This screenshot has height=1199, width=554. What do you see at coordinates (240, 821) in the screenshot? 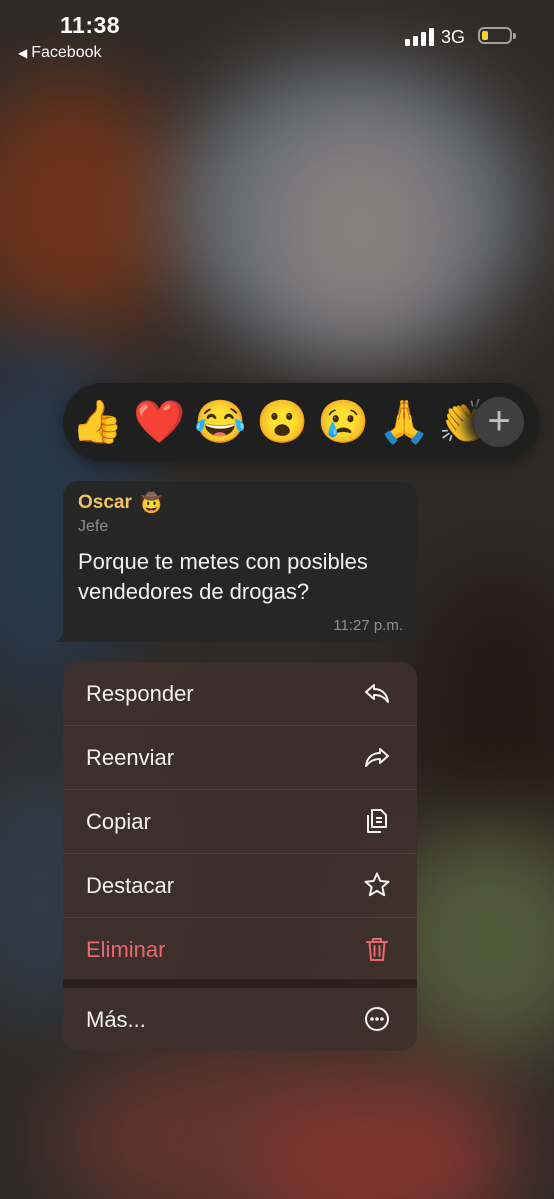
I see `menu-item-copy: Copiar` at bounding box center [240, 821].